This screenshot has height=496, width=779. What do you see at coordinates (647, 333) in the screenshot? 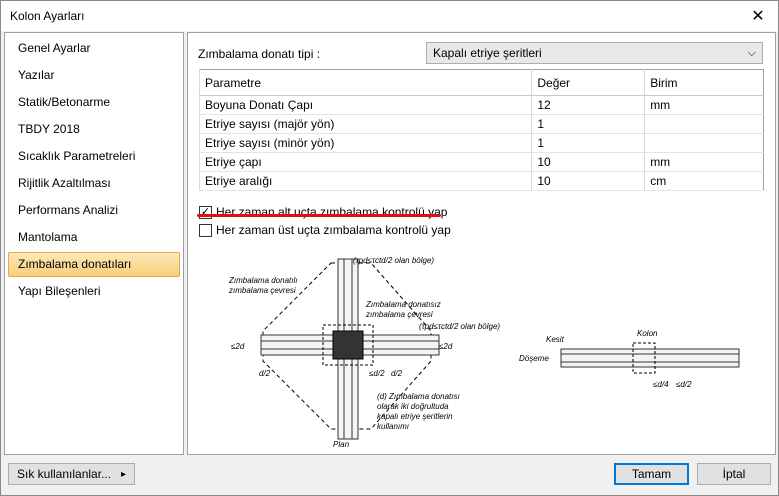
I see `kolon-label: Kolon` at bounding box center [647, 333].